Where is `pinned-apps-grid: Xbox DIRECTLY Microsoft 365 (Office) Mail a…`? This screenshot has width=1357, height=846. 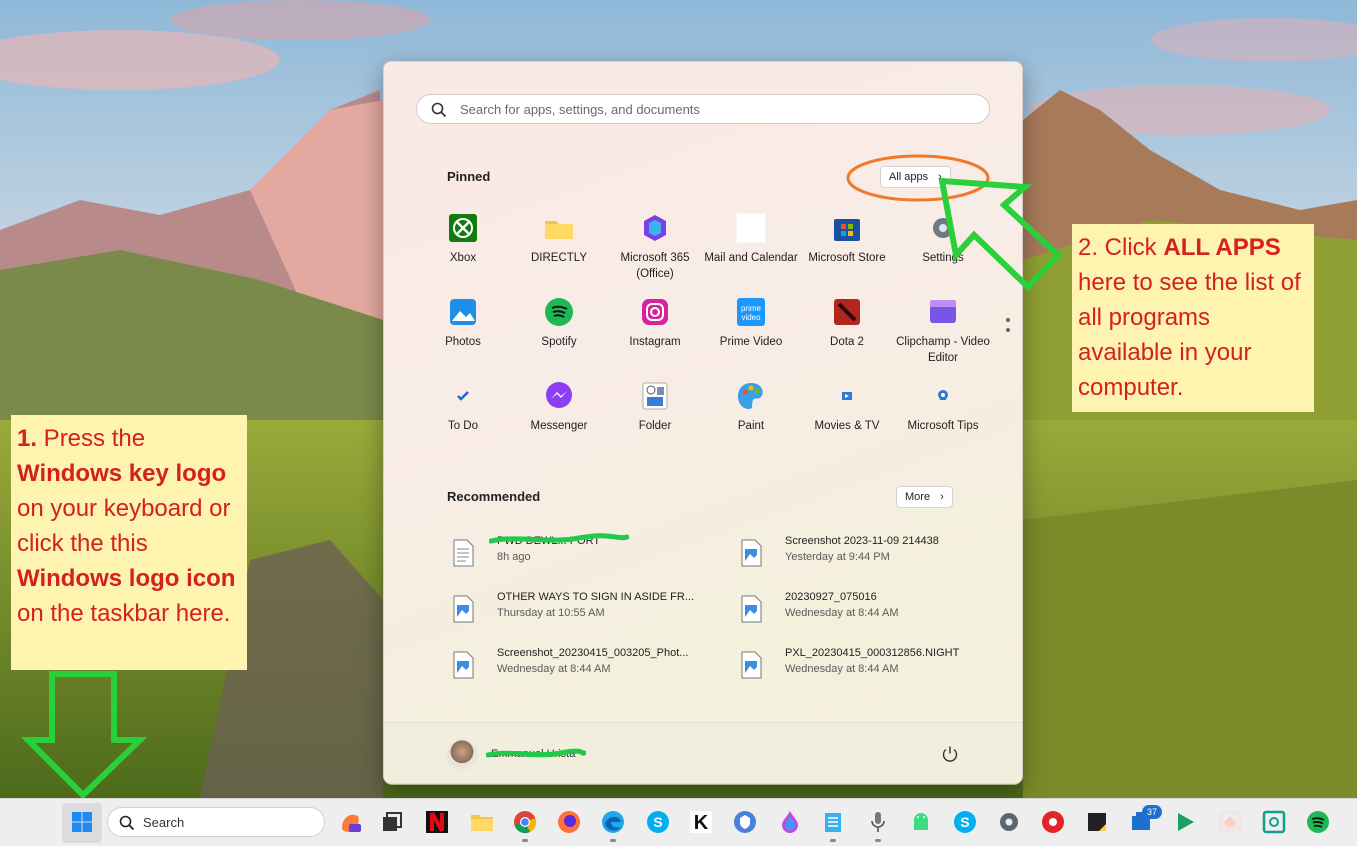
pinned-apps-grid: Xbox DIRECTLY Microsoft 365 (Office) Mail a… is located at coordinates (703, 338).